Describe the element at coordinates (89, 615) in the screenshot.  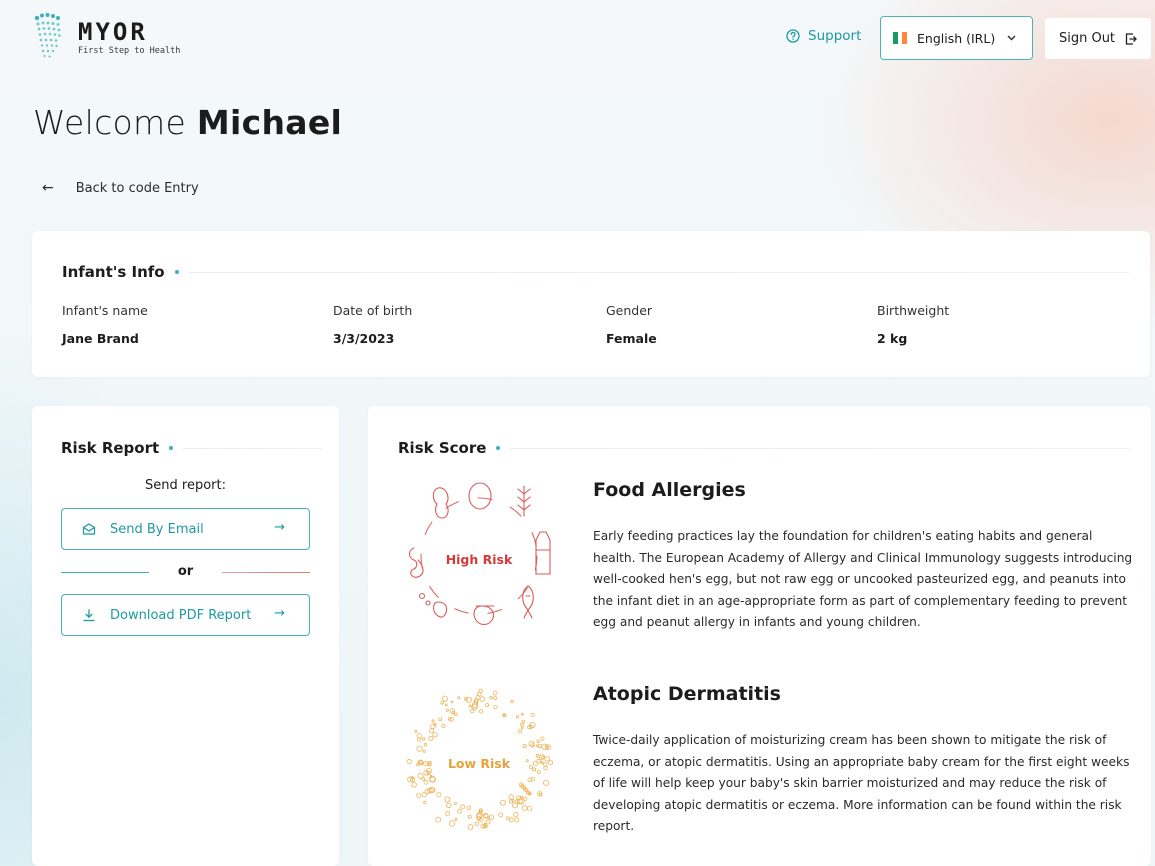
I see `download-icon` at that location.